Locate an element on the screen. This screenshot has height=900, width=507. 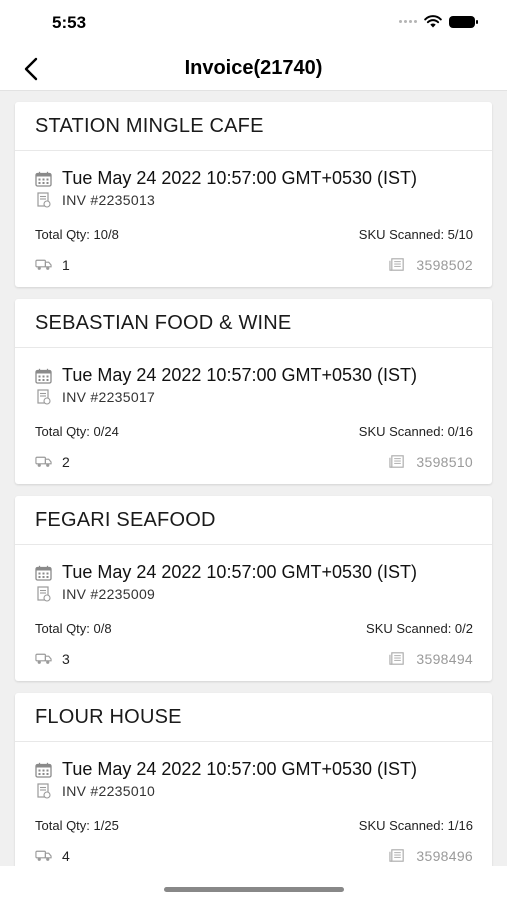
route-group: 1 is located at coordinates (52, 264).